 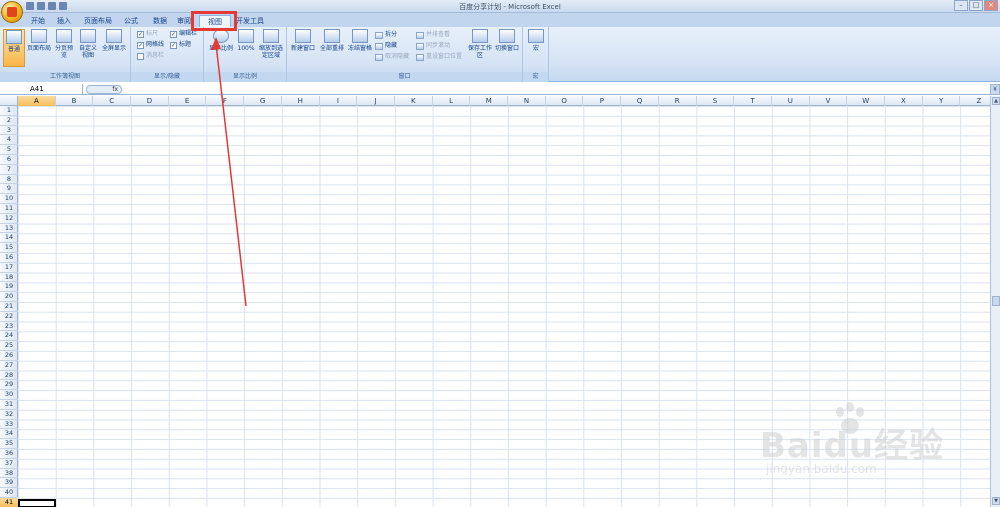 I want to click on row-header: 26, so click(x=9, y=356).